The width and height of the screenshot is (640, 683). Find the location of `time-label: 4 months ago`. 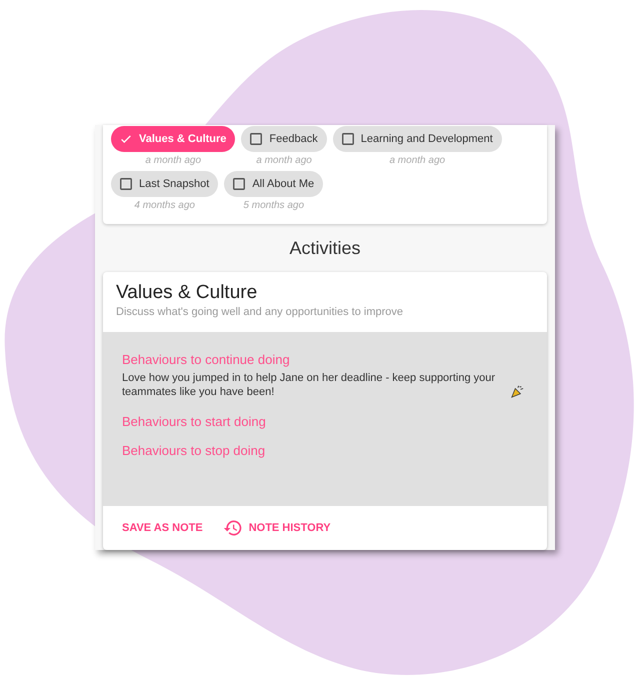

time-label: 4 months ago is located at coordinates (164, 205).